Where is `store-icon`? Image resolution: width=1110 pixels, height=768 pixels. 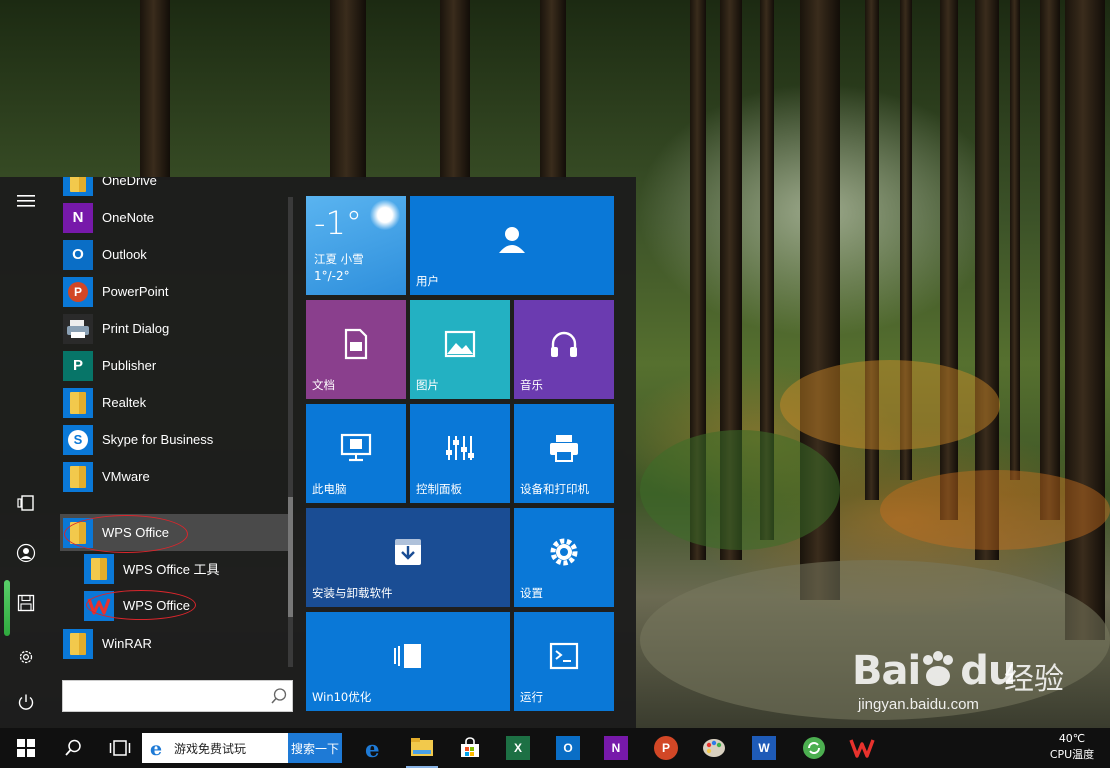
store-icon is located at coordinates (470, 747).